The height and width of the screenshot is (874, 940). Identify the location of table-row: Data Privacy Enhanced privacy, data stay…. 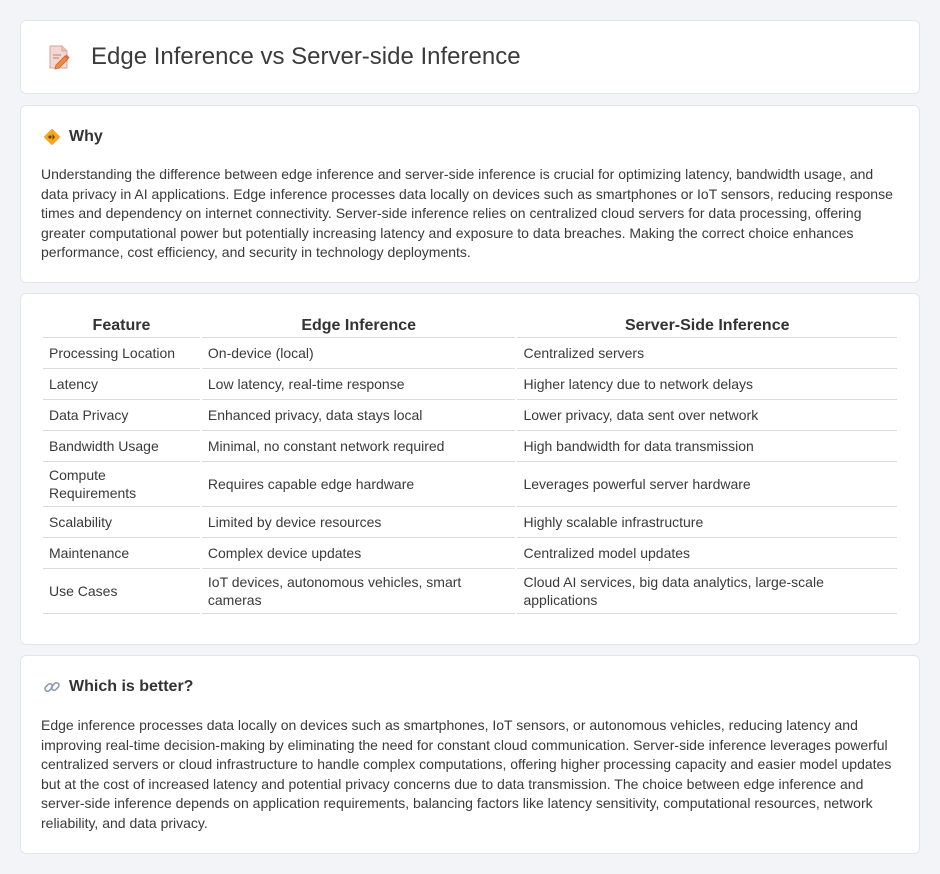
(470, 415).